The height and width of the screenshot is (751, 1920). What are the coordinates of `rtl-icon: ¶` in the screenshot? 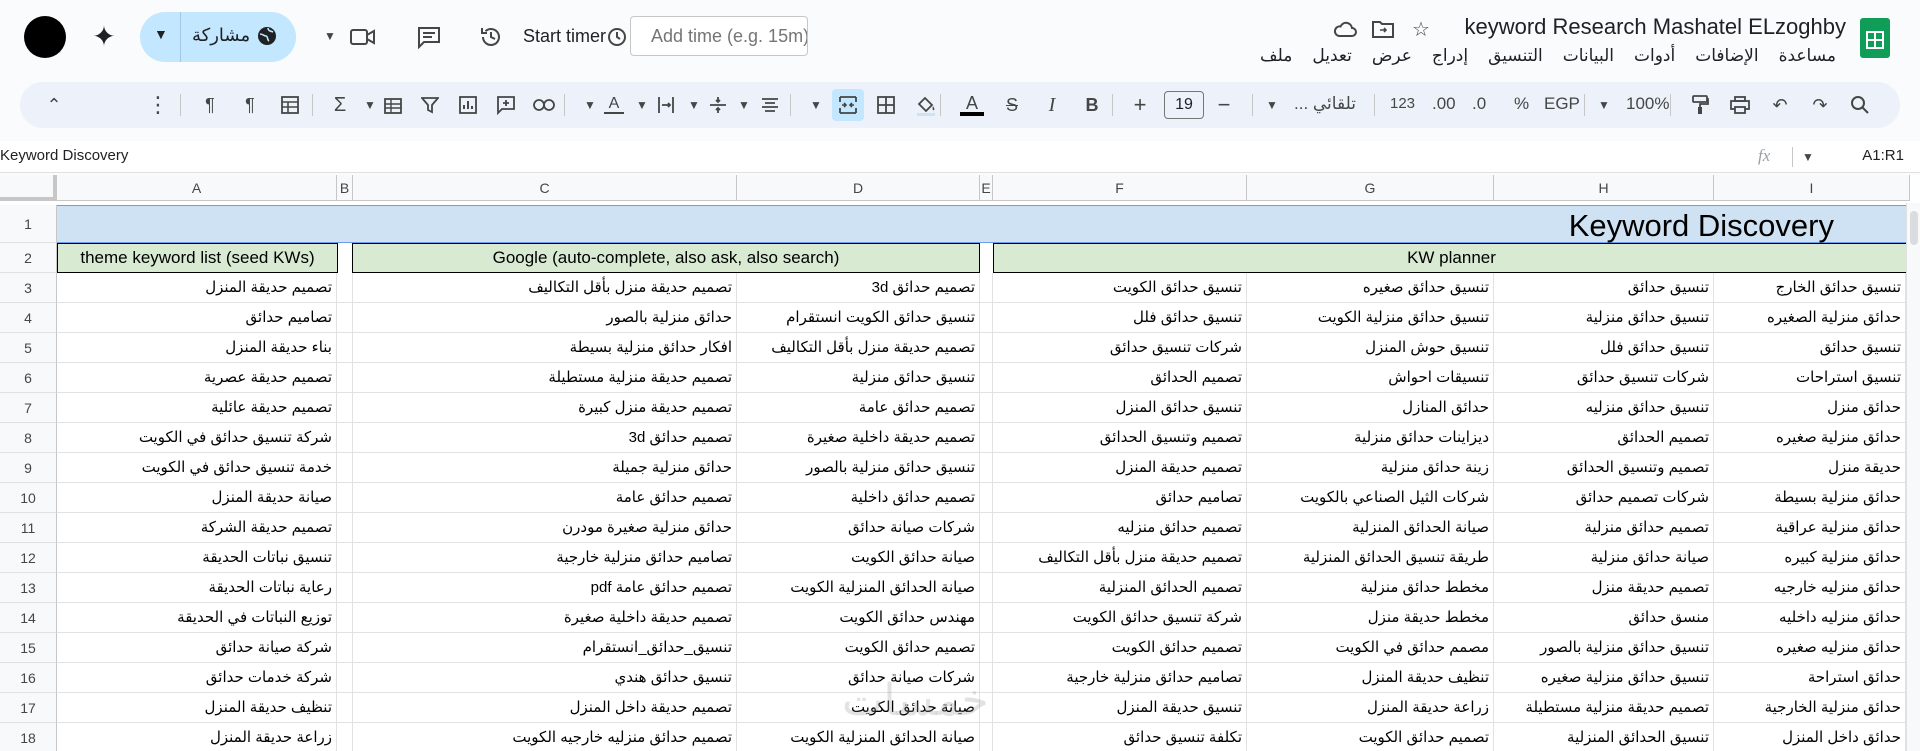 It's located at (250, 105).